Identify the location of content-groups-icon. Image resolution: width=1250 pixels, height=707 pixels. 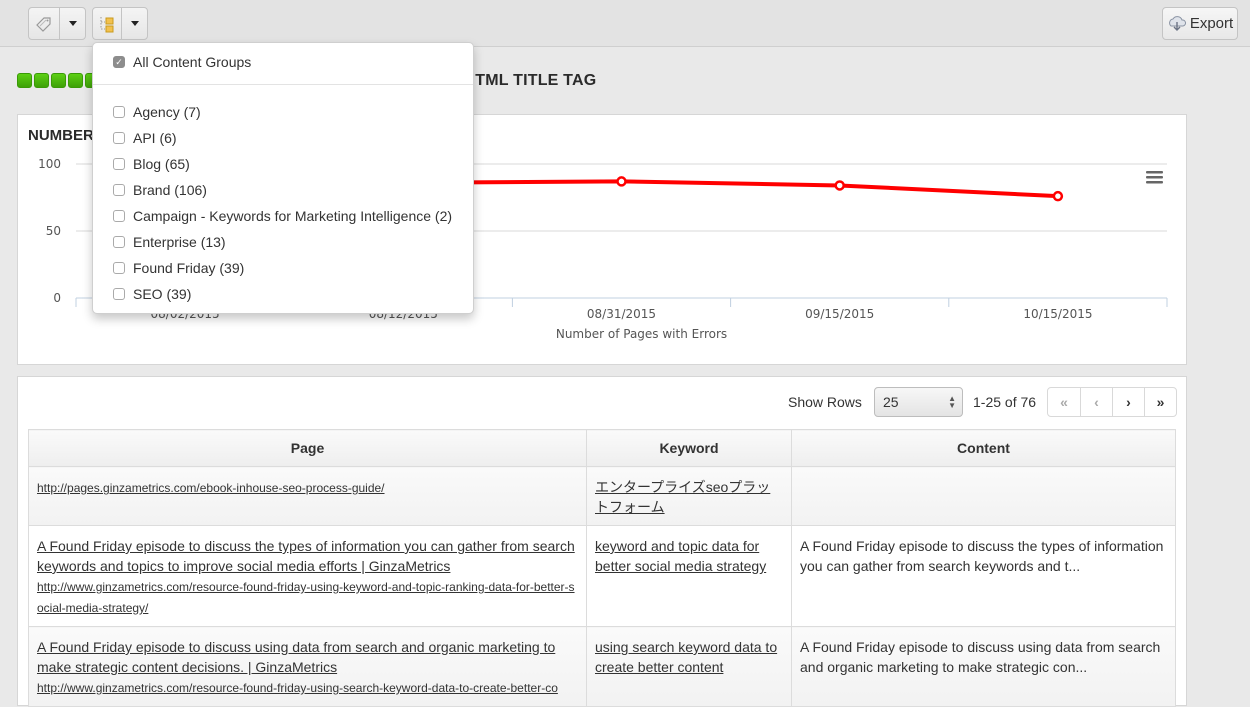
(107, 24).